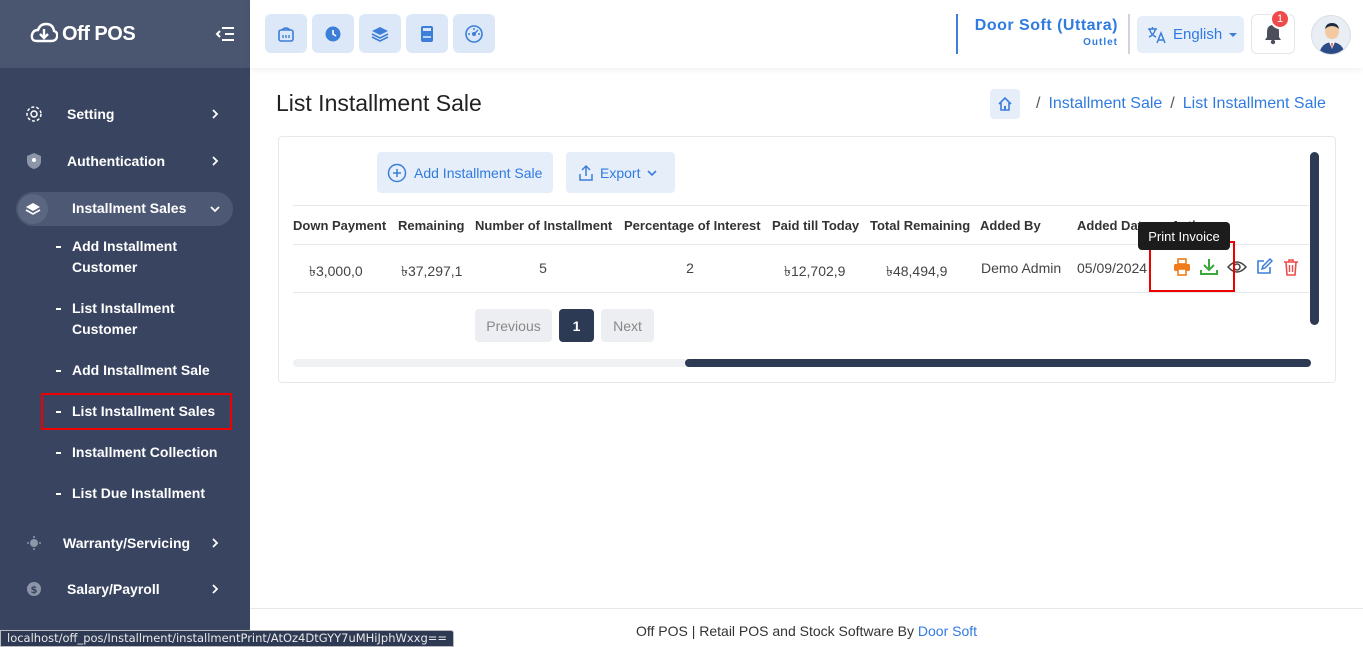  I want to click on dashboard-icon, so click(474, 33).